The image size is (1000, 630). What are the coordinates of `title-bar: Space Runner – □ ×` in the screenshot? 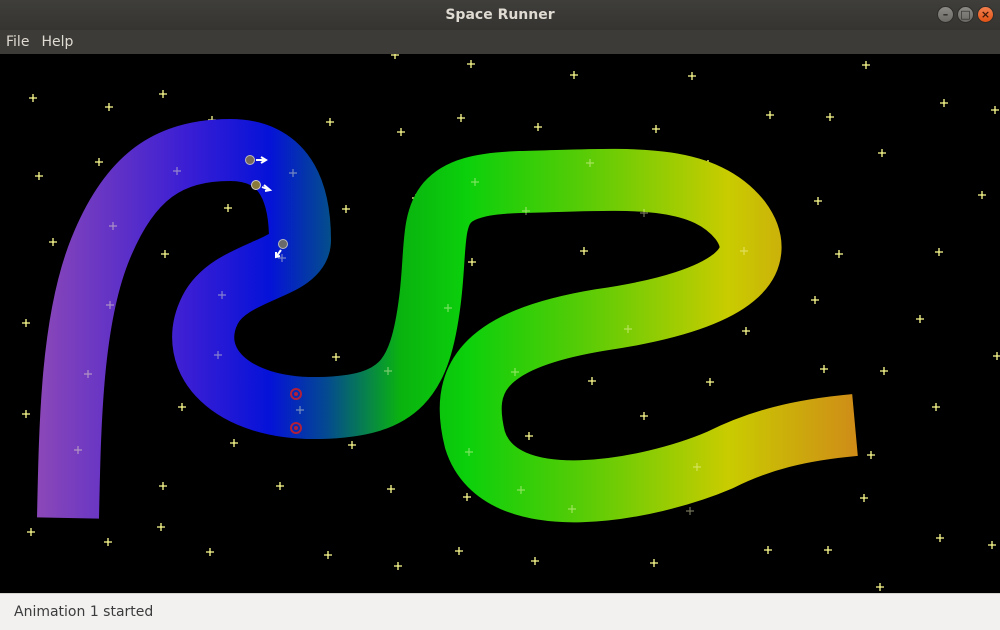 It's located at (500, 15).